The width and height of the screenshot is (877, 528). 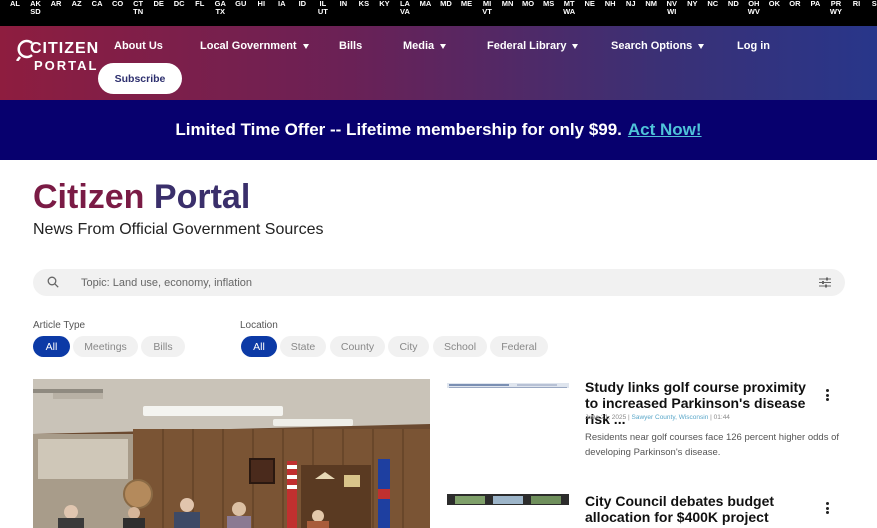 I want to click on state-code: KY, so click(x=384, y=4).